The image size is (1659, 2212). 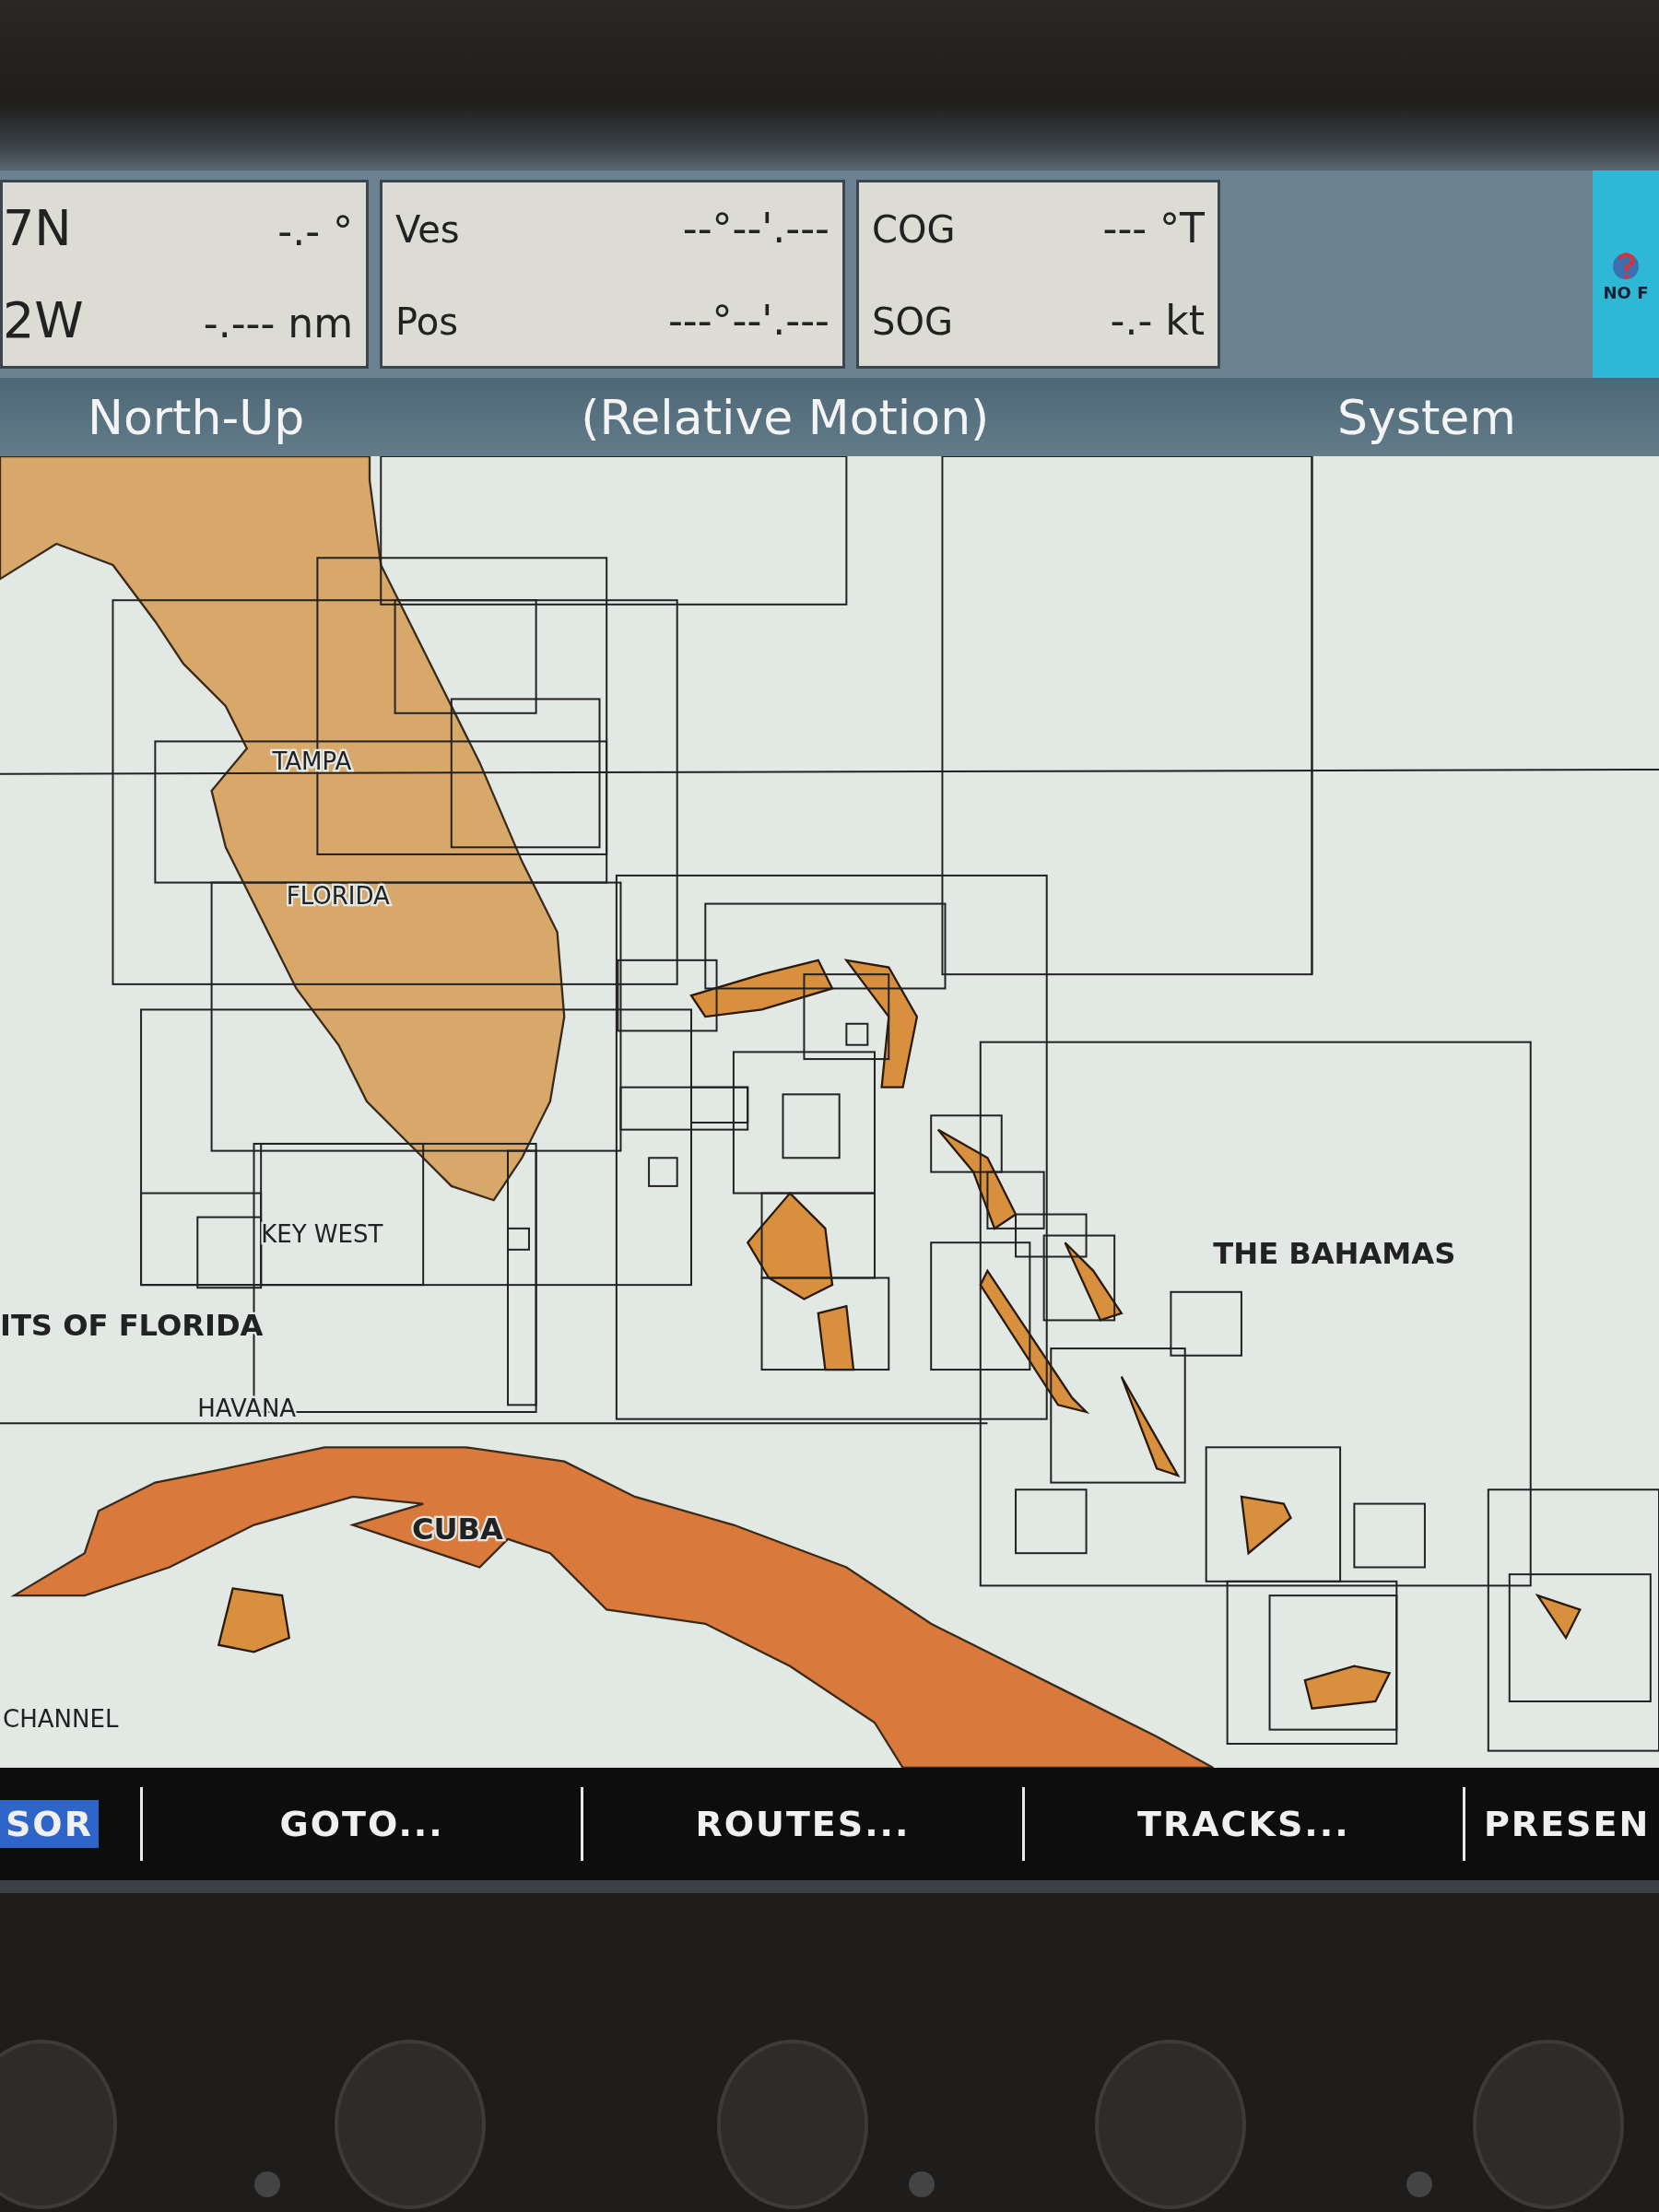 What do you see at coordinates (756, 229) in the screenshot?
I see `data-value: --°--'.---` at bounding box center [756, 229].